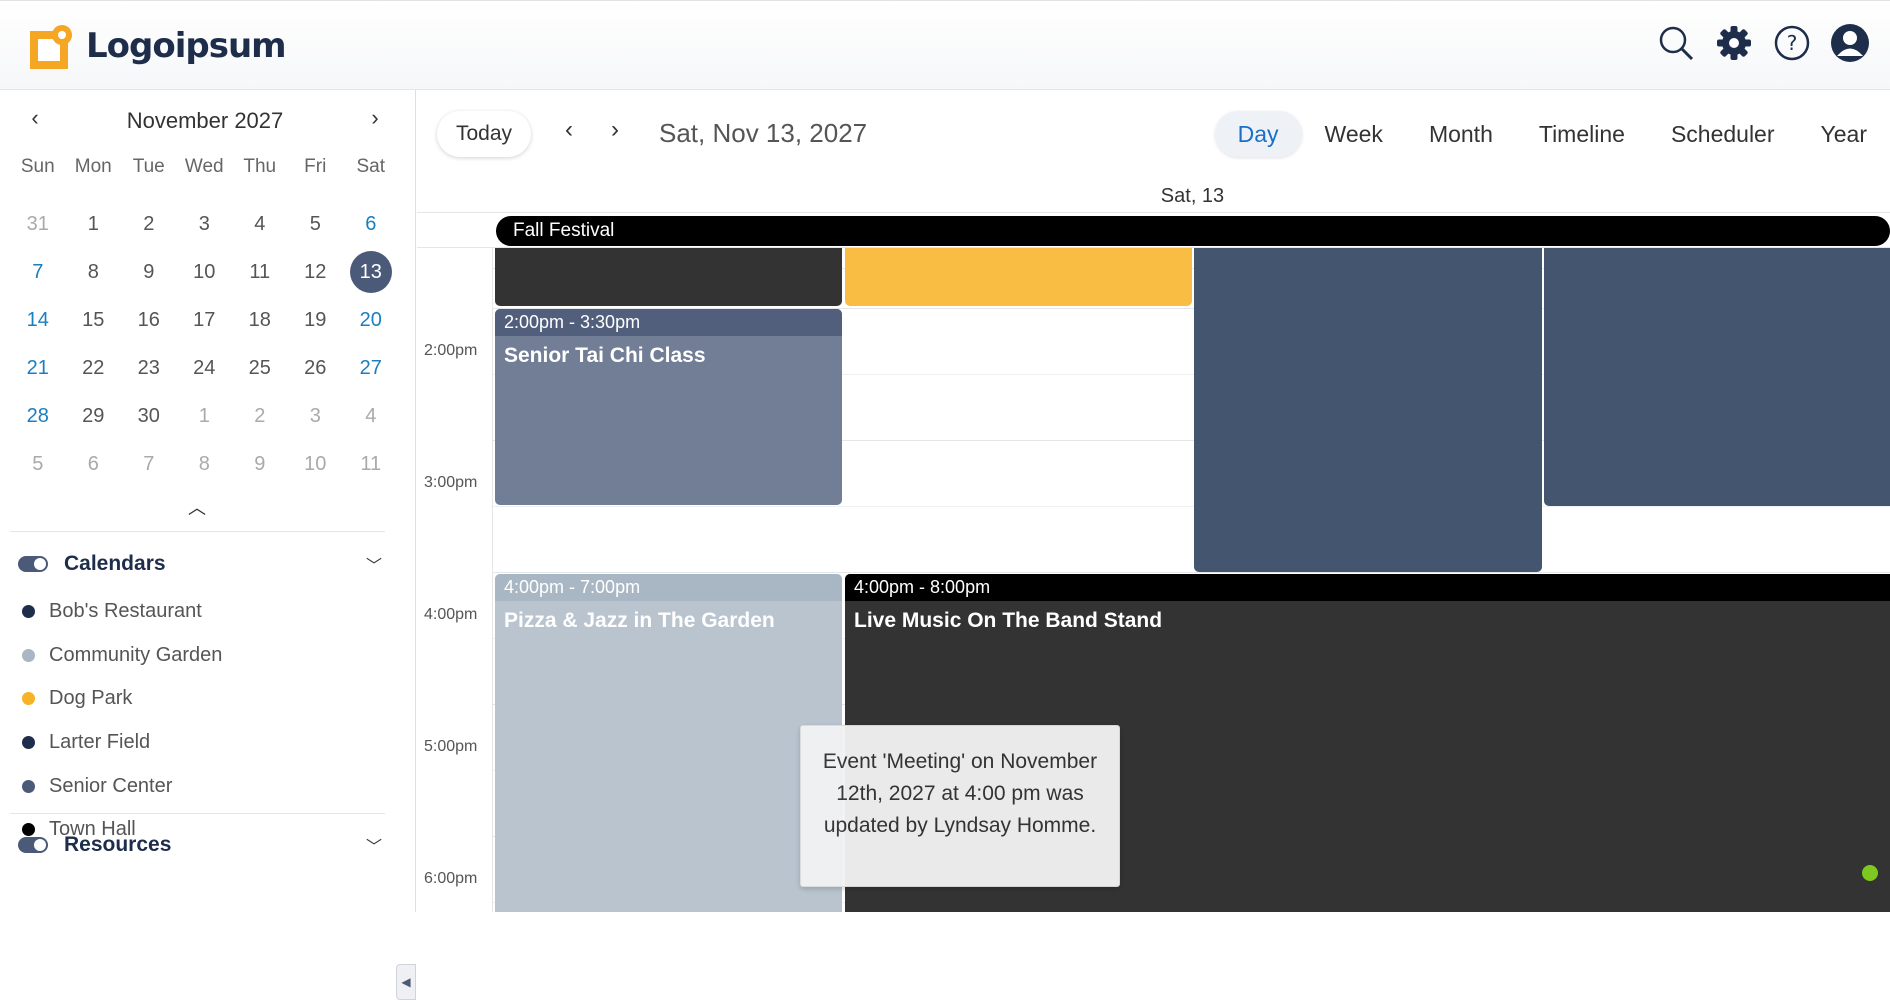 The height and width of the screenshot is (1000, 1890). I want to click on weekday-label: Mon, so click(93, 166).